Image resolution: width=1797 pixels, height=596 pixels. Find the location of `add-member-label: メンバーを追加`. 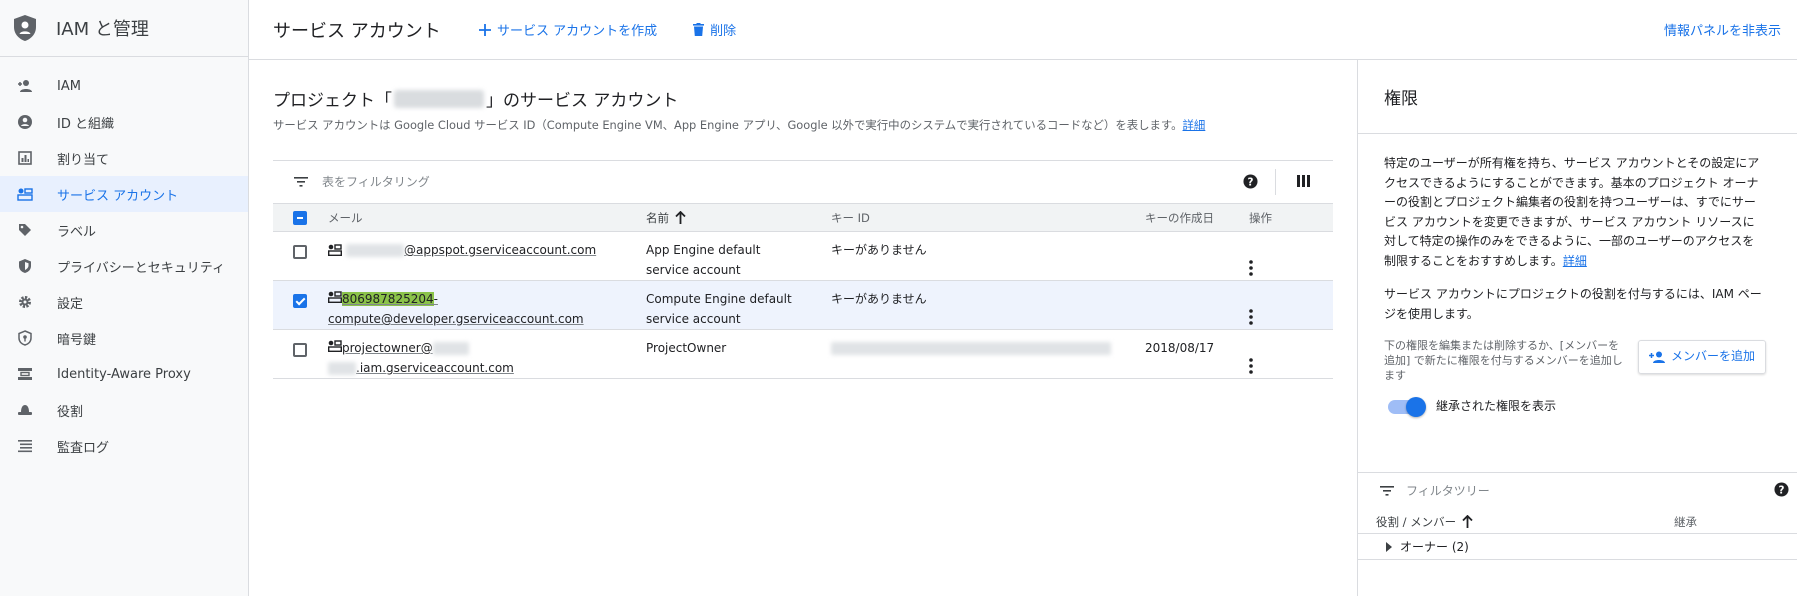

add-member-label: メンバーを追加 is located at coordinates (1712, 356).